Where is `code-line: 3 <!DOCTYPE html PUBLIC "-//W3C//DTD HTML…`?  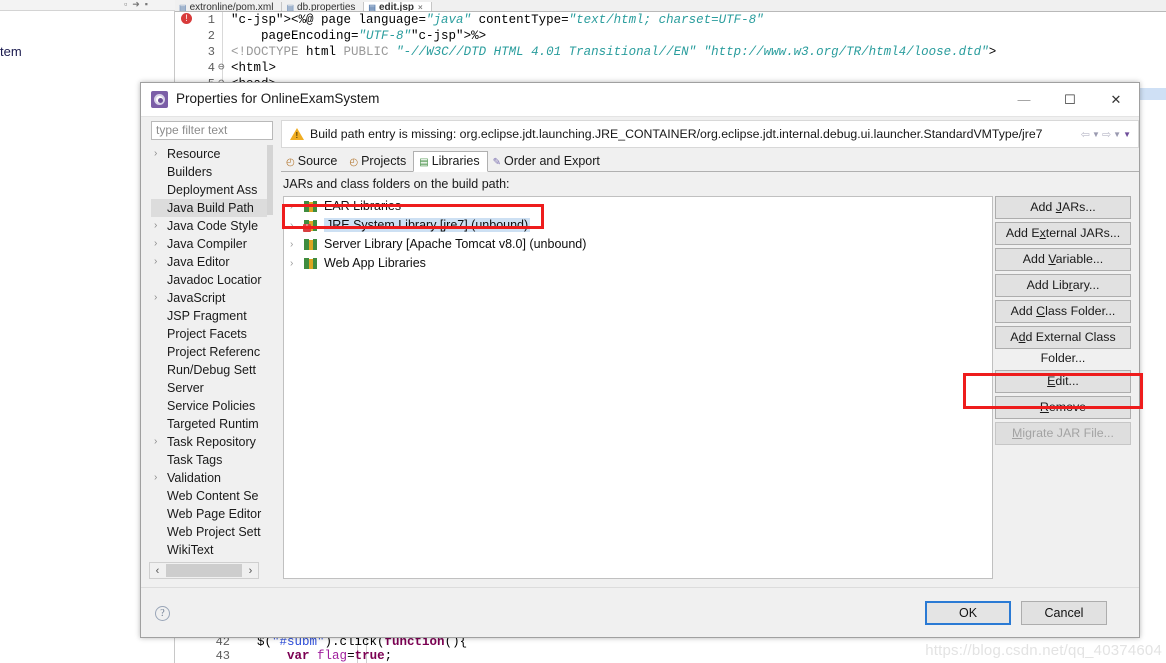 code-line: 3 <!DOCTYPE html PUBLIC "-//W3C//DTD HTML… is located at coordinates (670, 52).